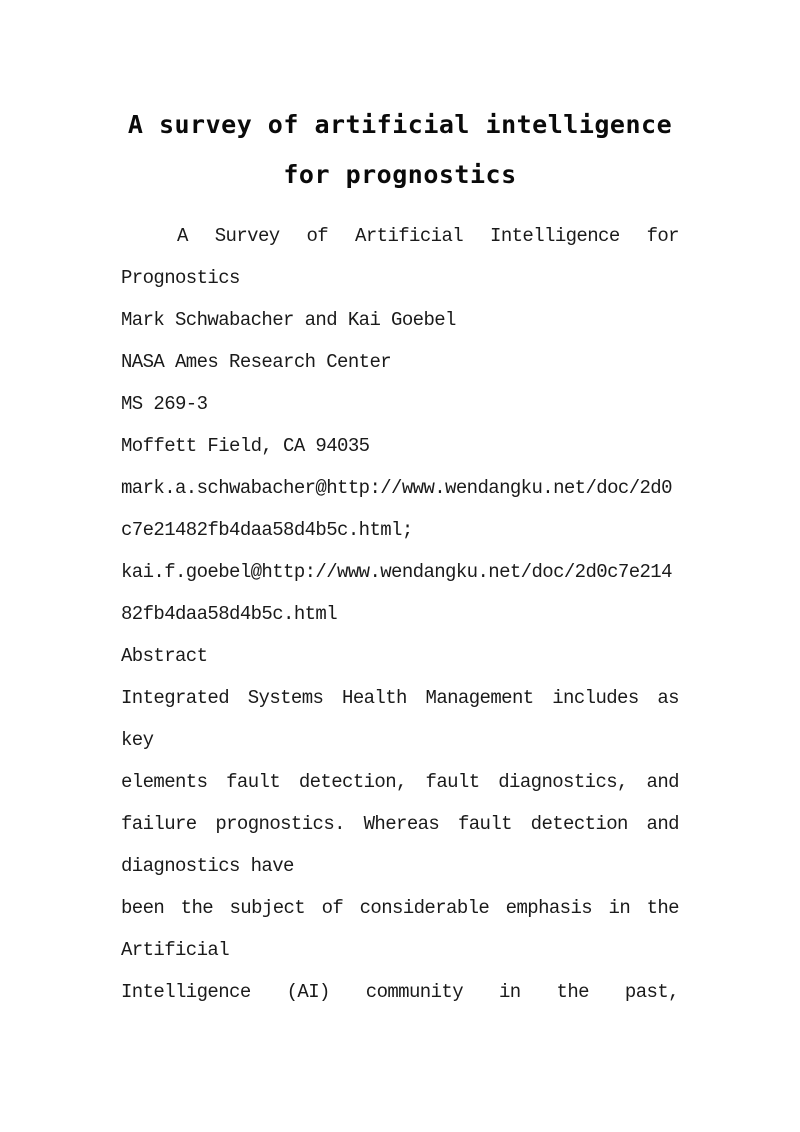 This screenshot has width=800, height=1132. What do you see at coordinates (409, 236) in the screenshot?
I see `word: Artificial` at bounding box center [409, 236].